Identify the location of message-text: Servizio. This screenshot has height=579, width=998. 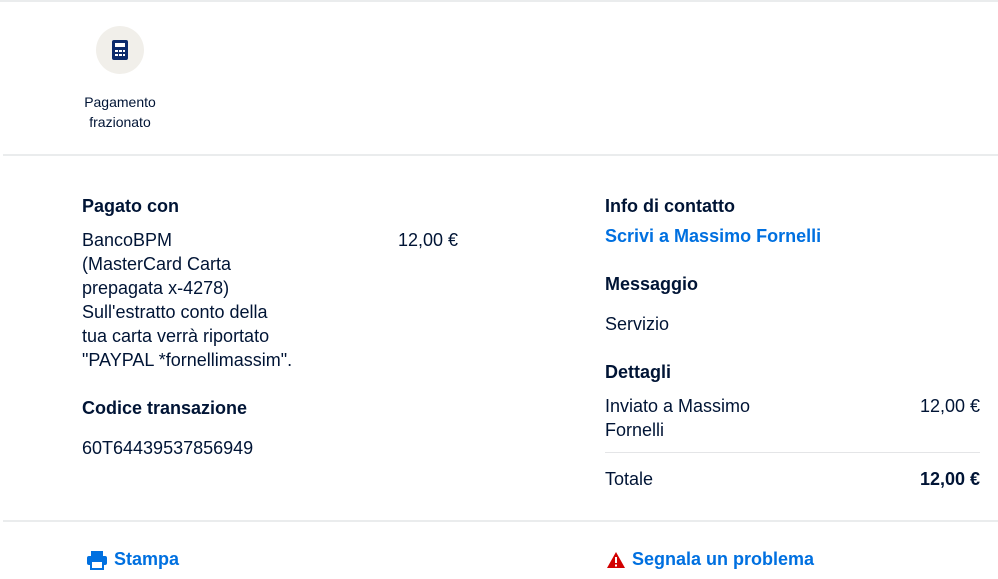
(637, 324).